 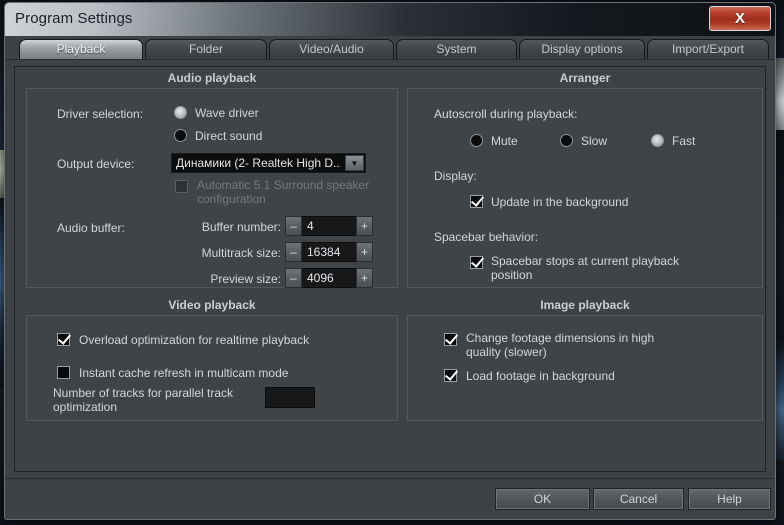 What do you see at coordinates (245, 279) in the screenshot?
I see `label-preview-size: Preview size:` at bounding box center [245, 279].